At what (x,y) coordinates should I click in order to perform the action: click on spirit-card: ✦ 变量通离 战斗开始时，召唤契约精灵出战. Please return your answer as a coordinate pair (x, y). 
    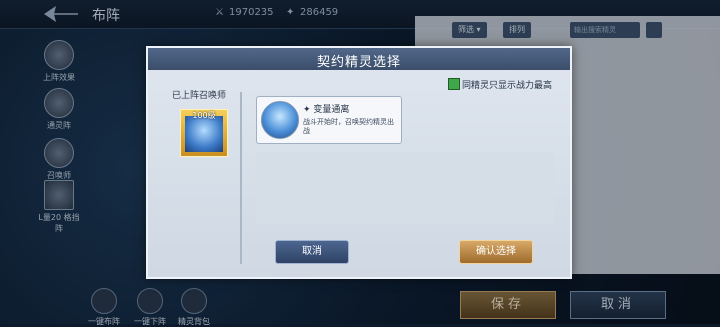
    Looking at the image, I should click on (329, 120).